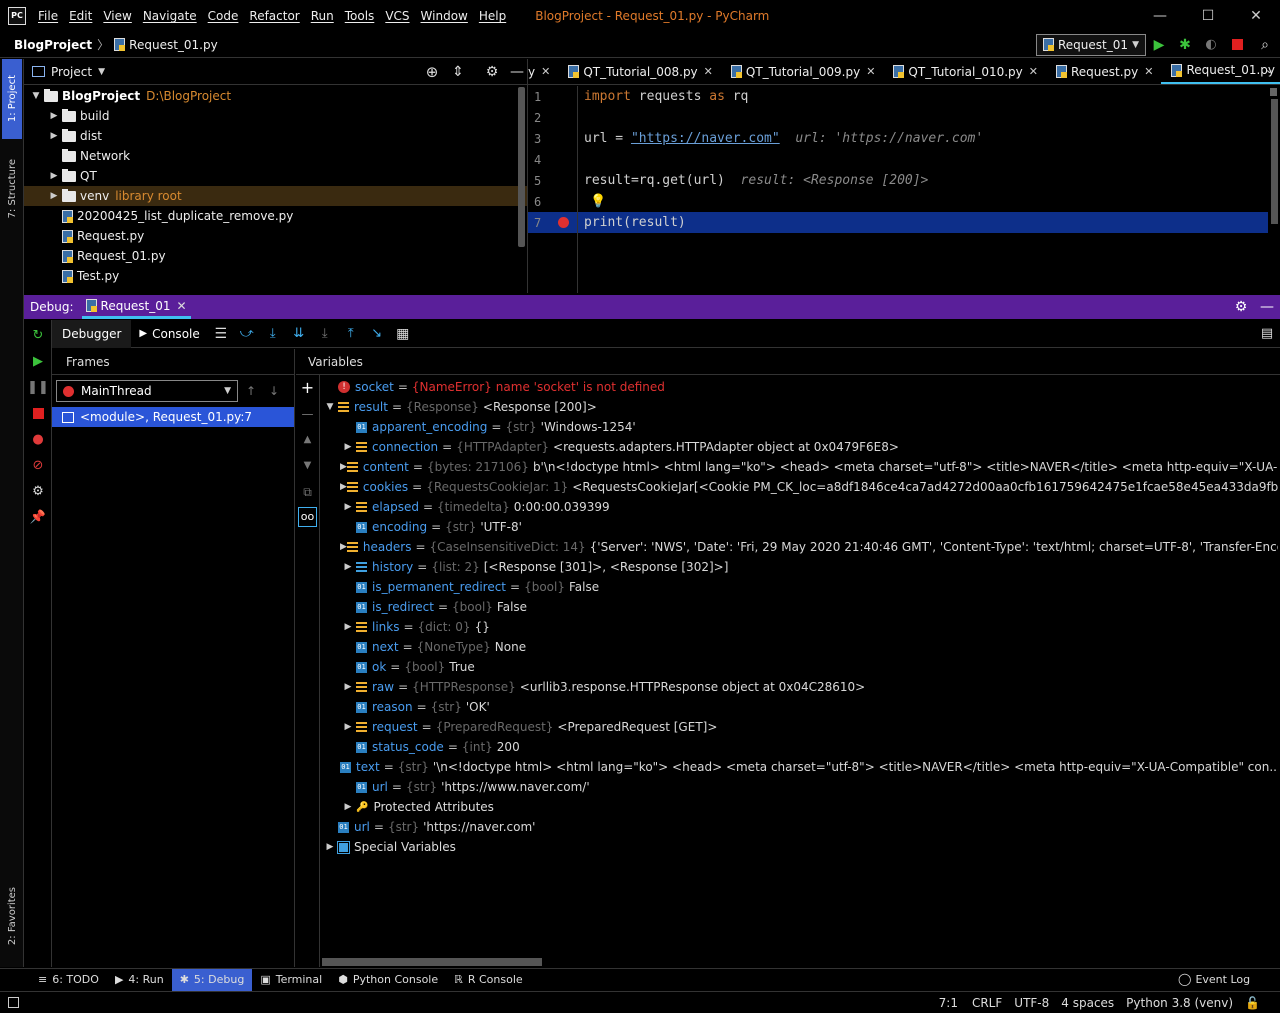 This screenshot has width=1280, height=1013. What do you see at coordinates (444, 16) in the screenshot?
I see `menu-item-window: Window` at bounding box center [444, 16].